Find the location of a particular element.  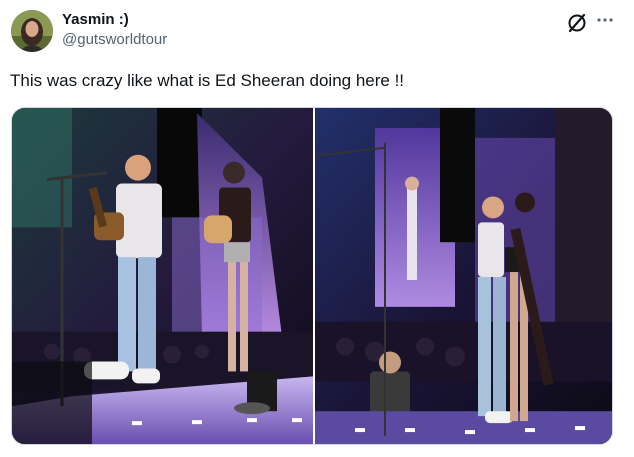

author-handle: @gutsworldtour is located at coordinates (114, 40).